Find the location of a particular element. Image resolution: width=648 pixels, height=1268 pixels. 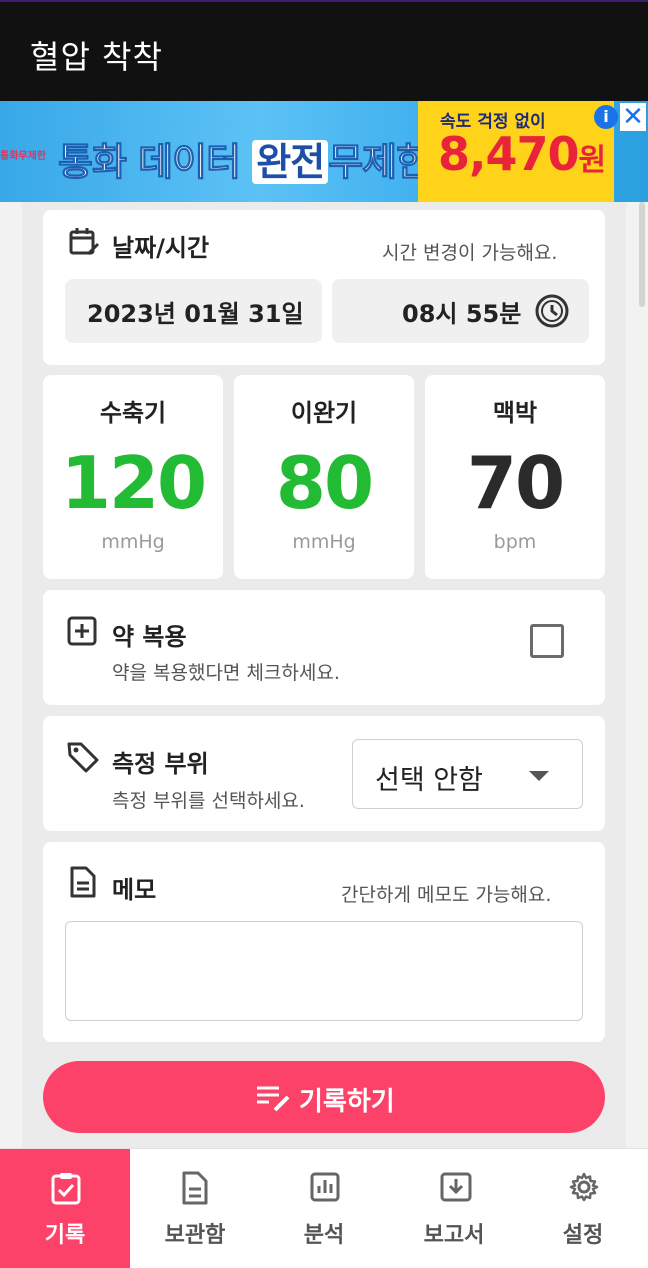

time-picker-button: 08시 55분 is located at coordinates (460, 311).